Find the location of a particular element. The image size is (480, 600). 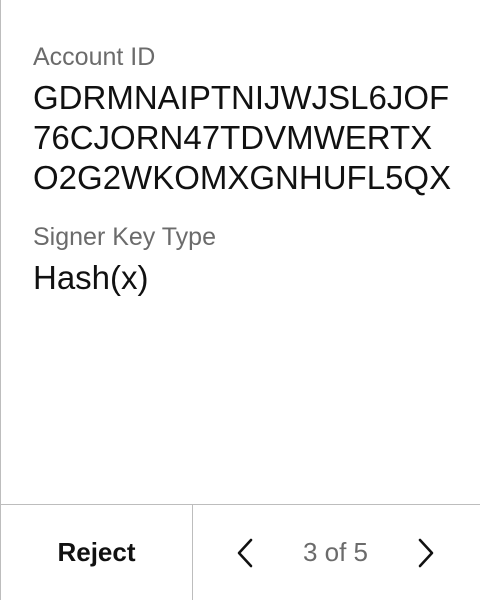

signer-key-type-value: Hash(x) is located at coordinates (91, 277).